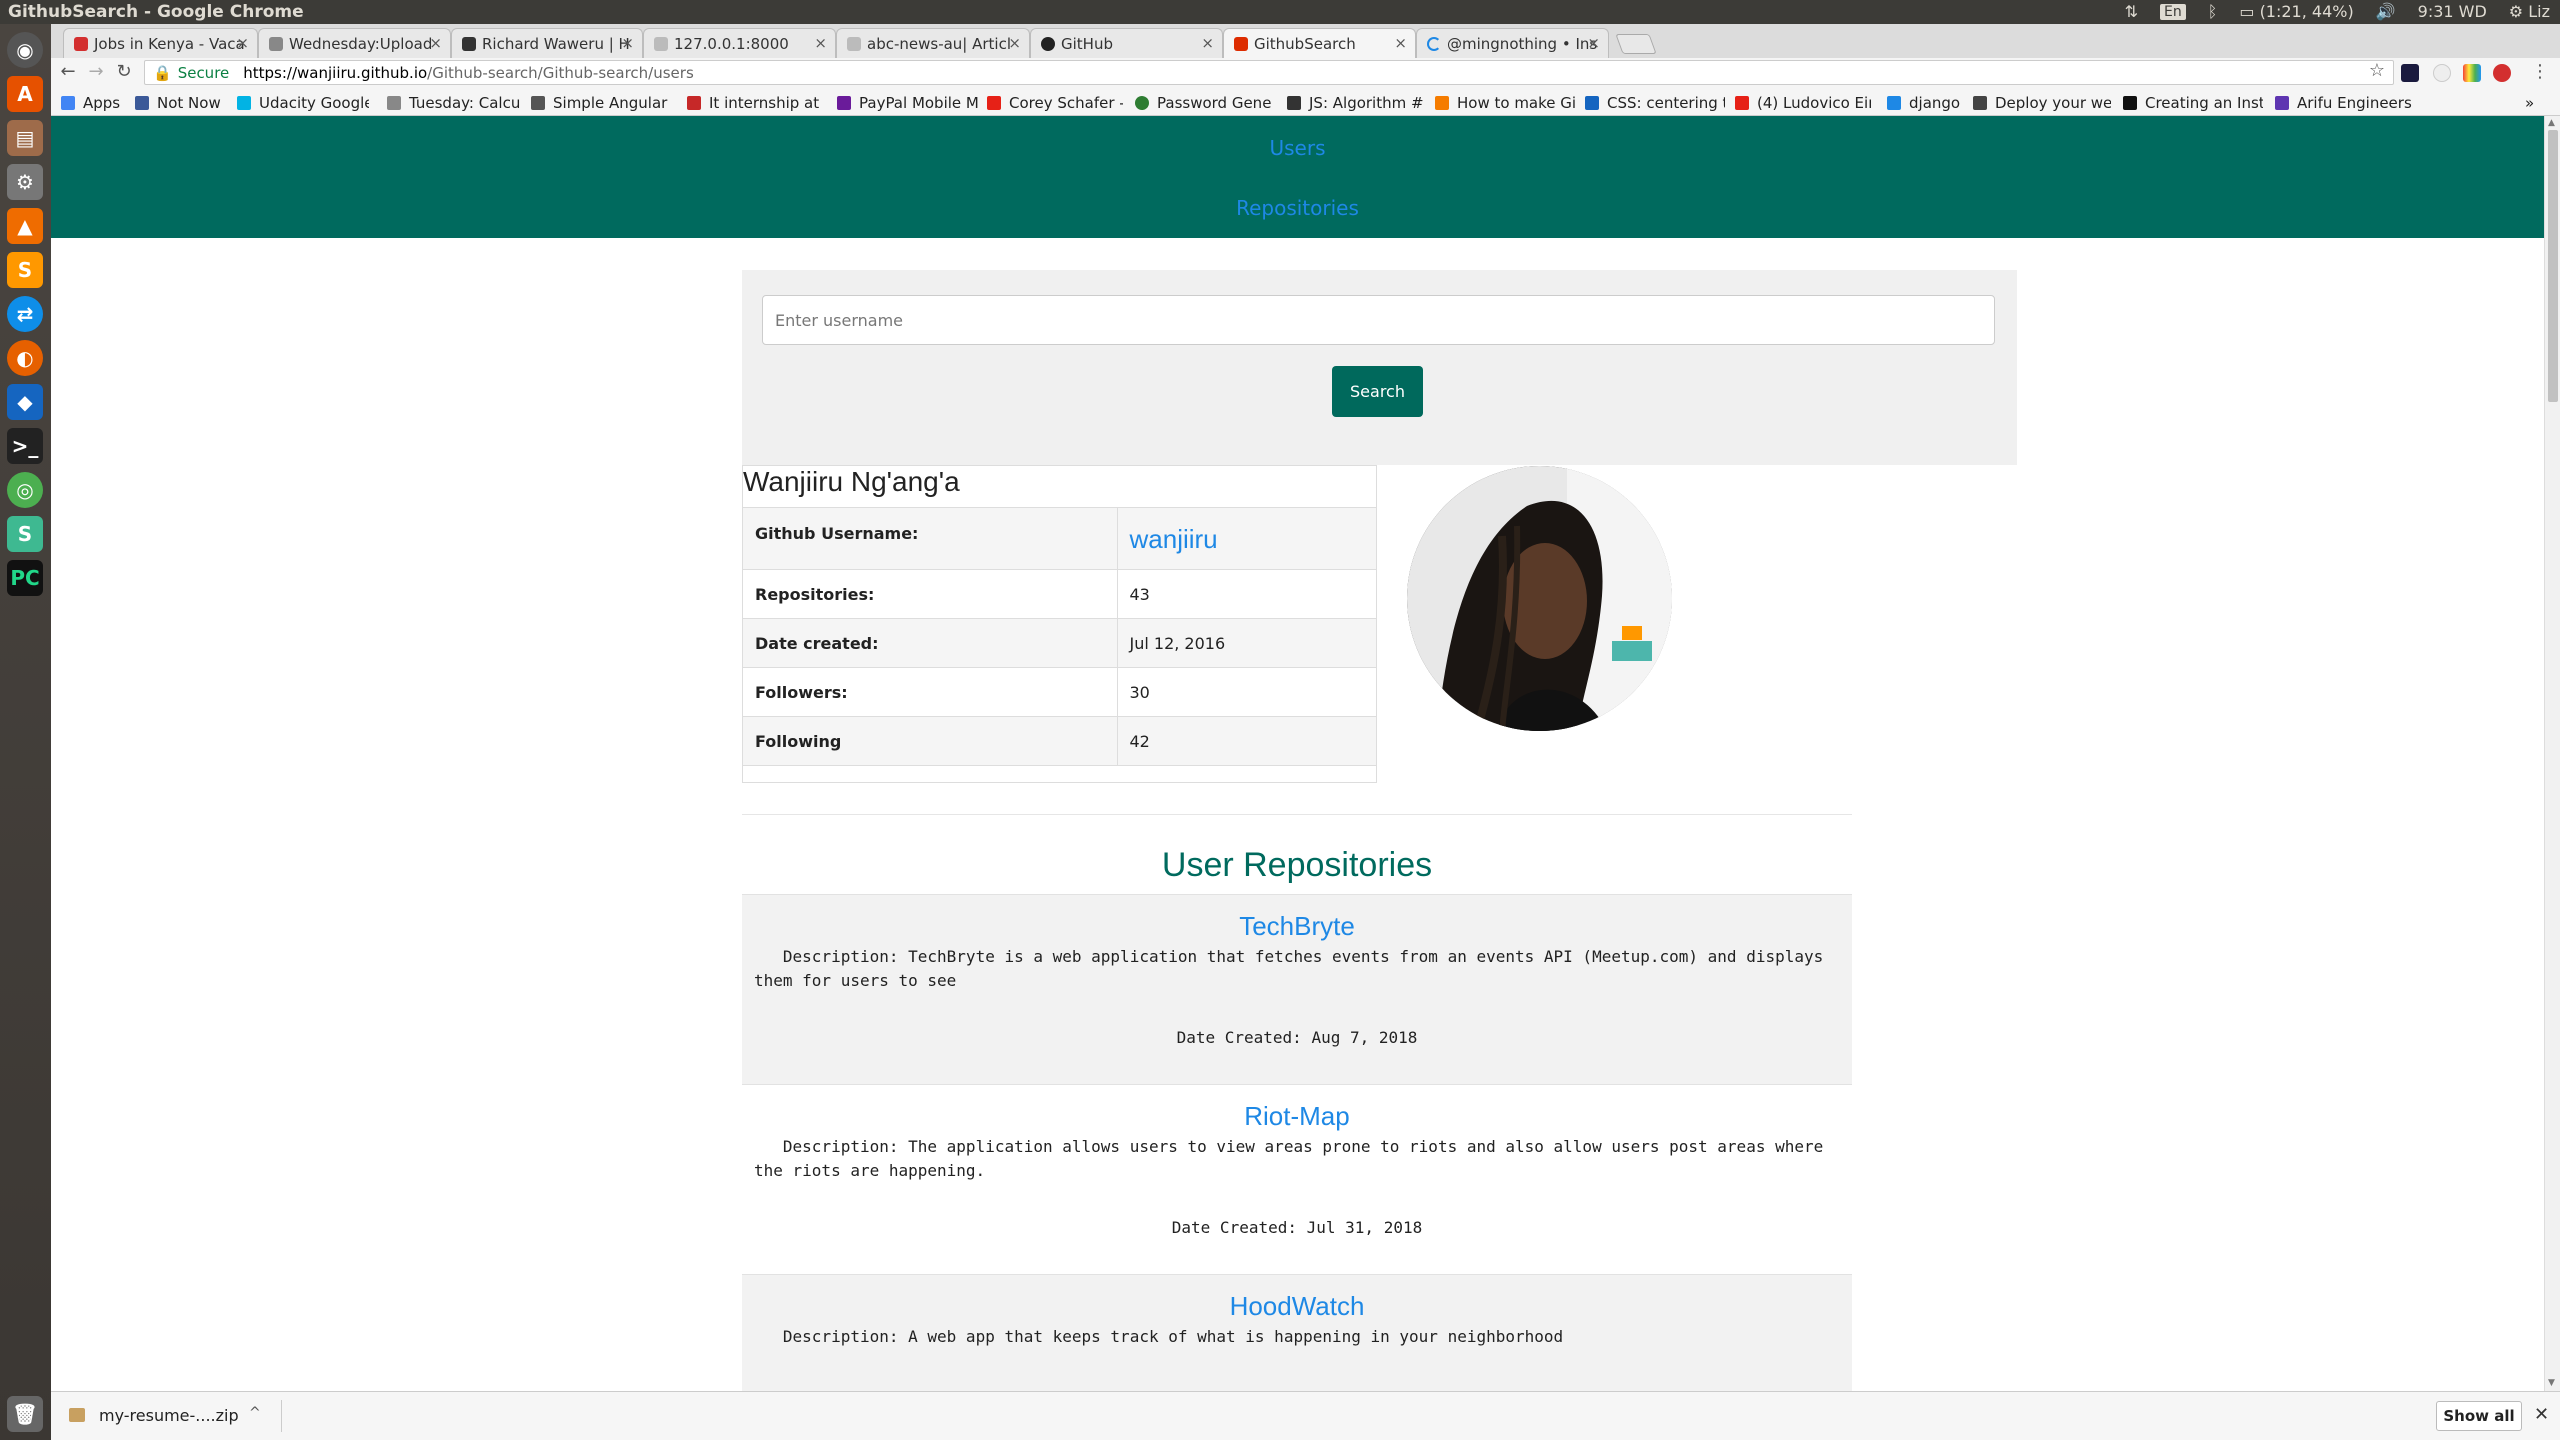 The width and height of the screenshot is (2560, 1440). Describe the element at coordinates (255, 1413) in the screenshot. I see `chevron-up-icon: ^` at that location.